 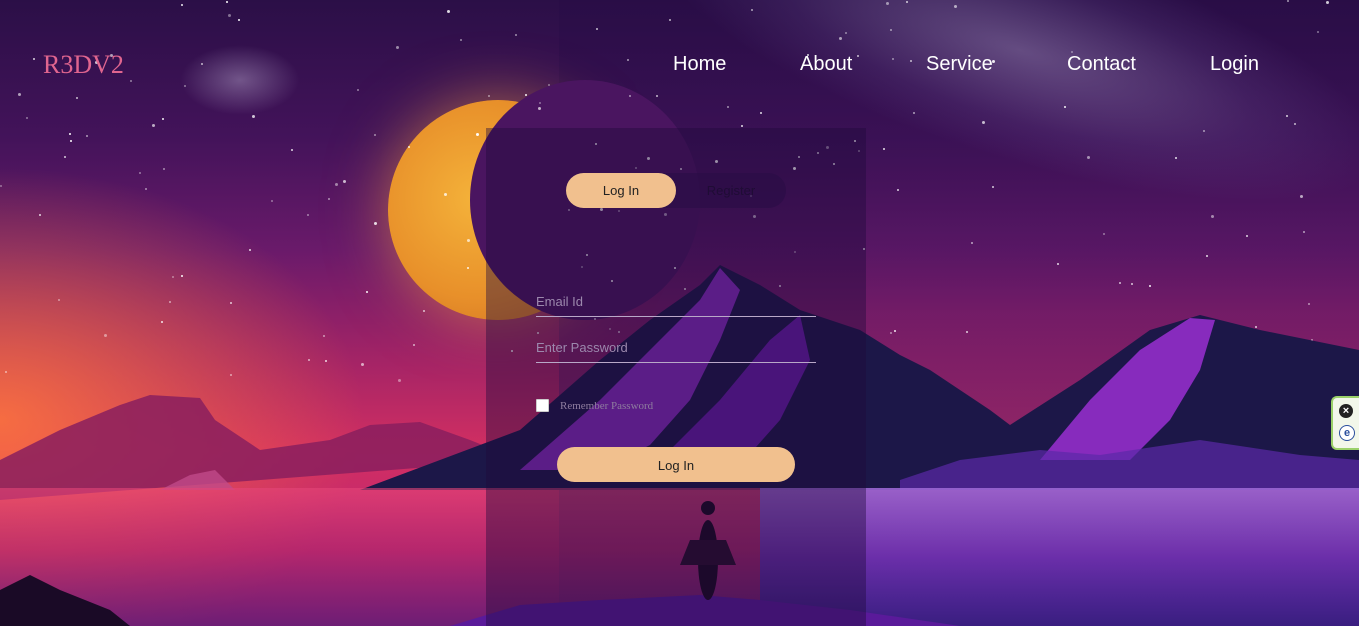 I want to click on tab-register: Register, so click(x=731, y=190).